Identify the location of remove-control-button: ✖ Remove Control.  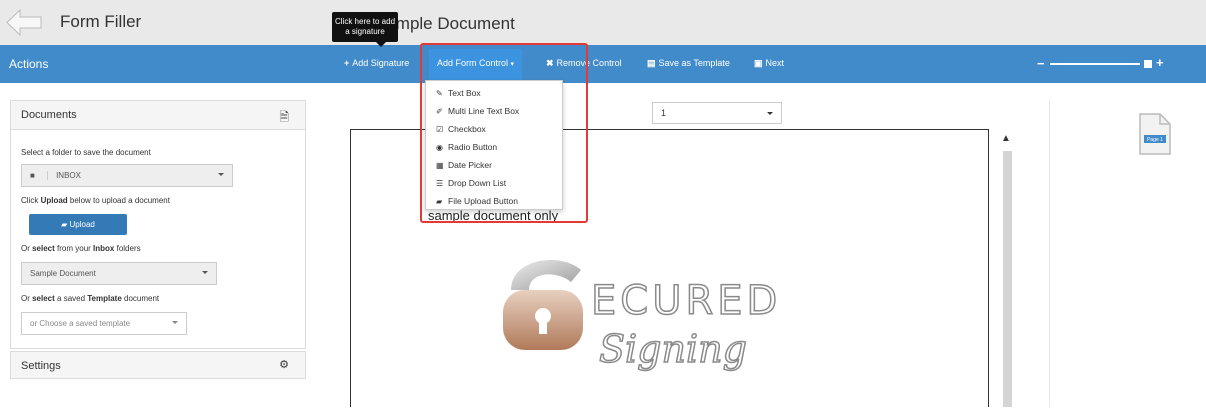
(584, 63).